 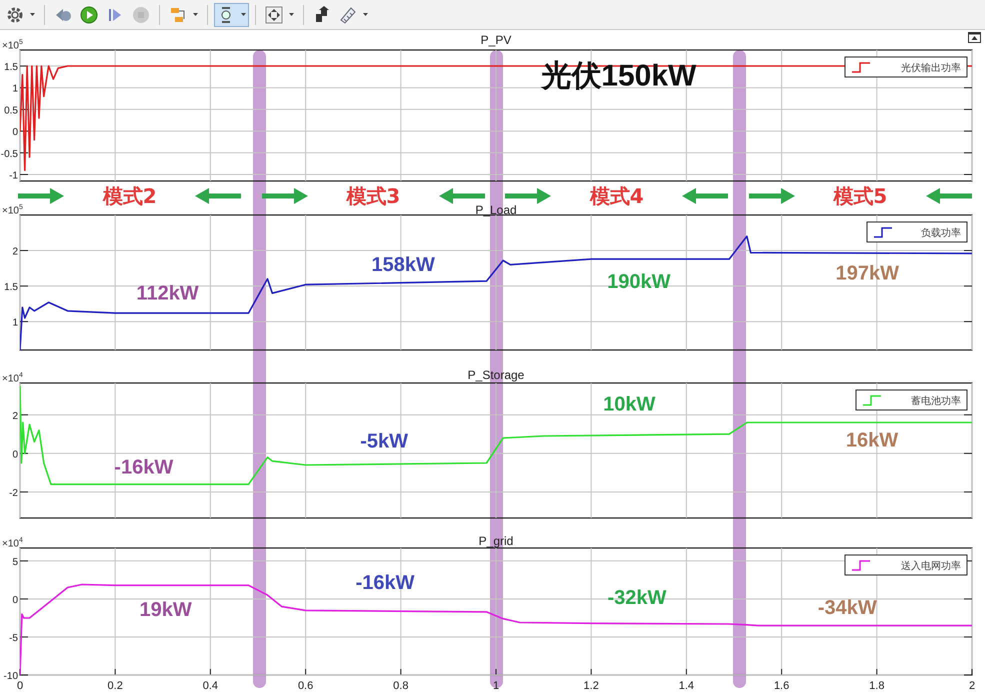 What do you see at coordinates (936, 401) in the screenshot?
I see `legend-label: 蓄电池功率` at bounding box center [936, 401].